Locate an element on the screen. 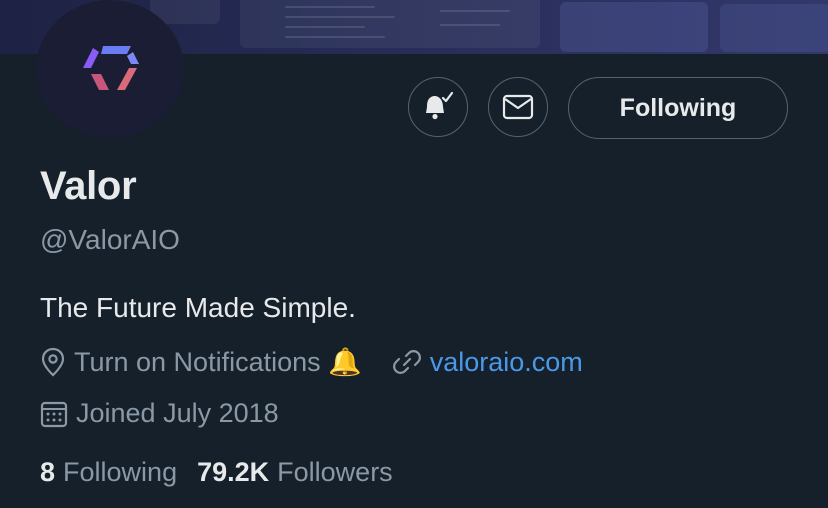 The image size is (828, 508). followers-stat: 79.2K Followers is located at coordinates (295, 472).